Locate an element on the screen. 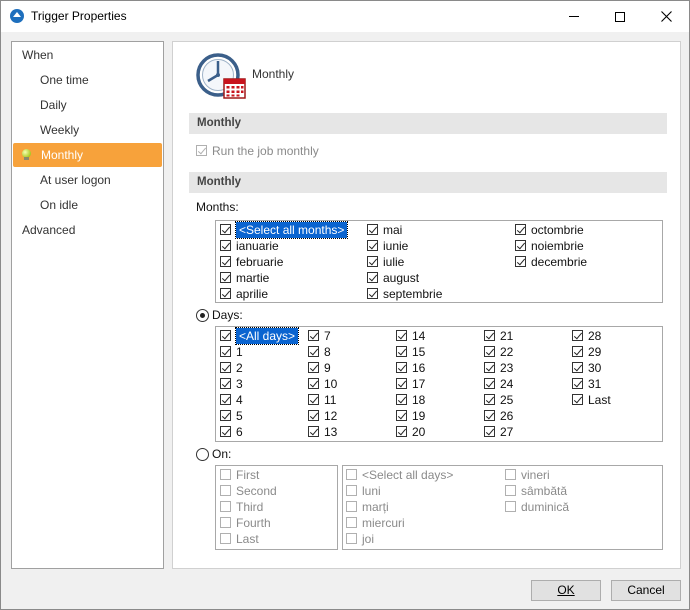 This screenshot has height=610, width=690. clock-calendar-icon is located at coordinates (221, 76).